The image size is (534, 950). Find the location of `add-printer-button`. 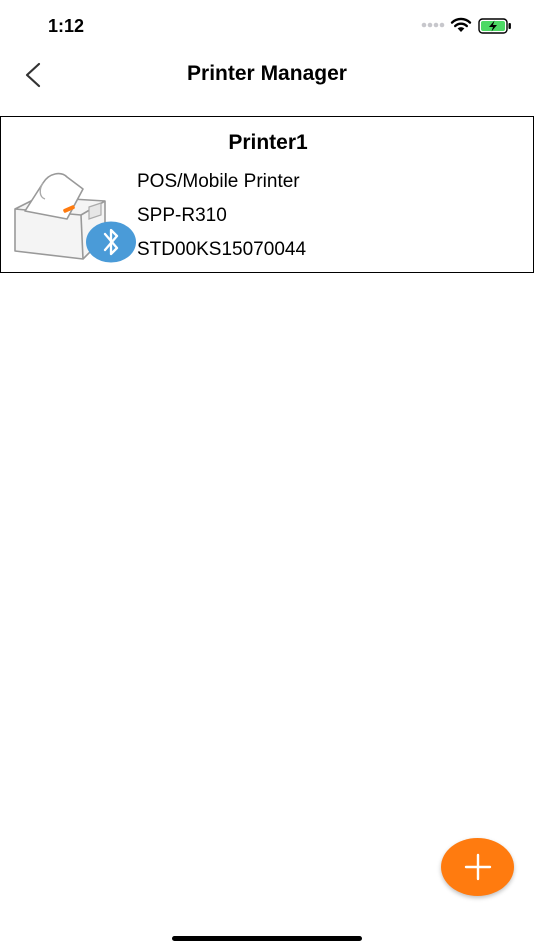

add-printer-button is located at coordinates (477, 867).